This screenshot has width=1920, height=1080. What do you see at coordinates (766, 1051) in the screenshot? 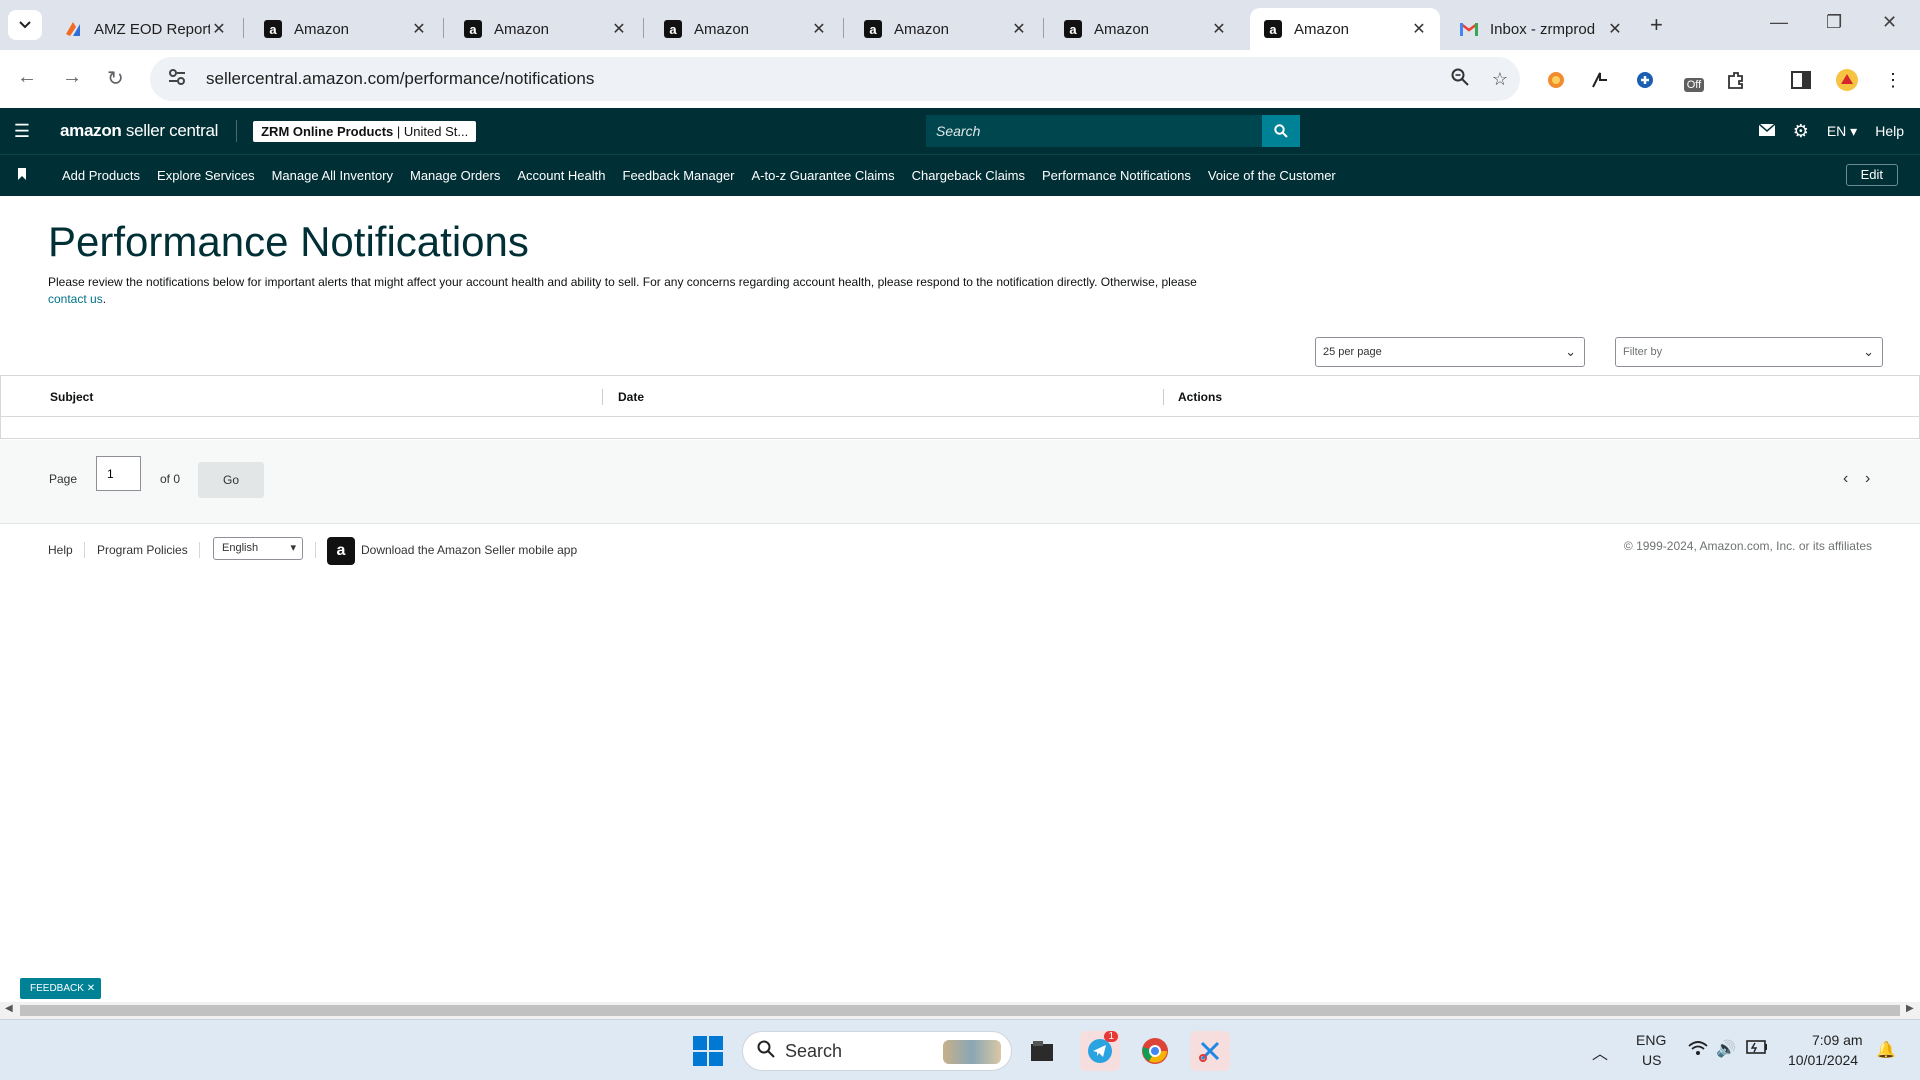
I see `search-icon` at bounding box center [766, 1051].